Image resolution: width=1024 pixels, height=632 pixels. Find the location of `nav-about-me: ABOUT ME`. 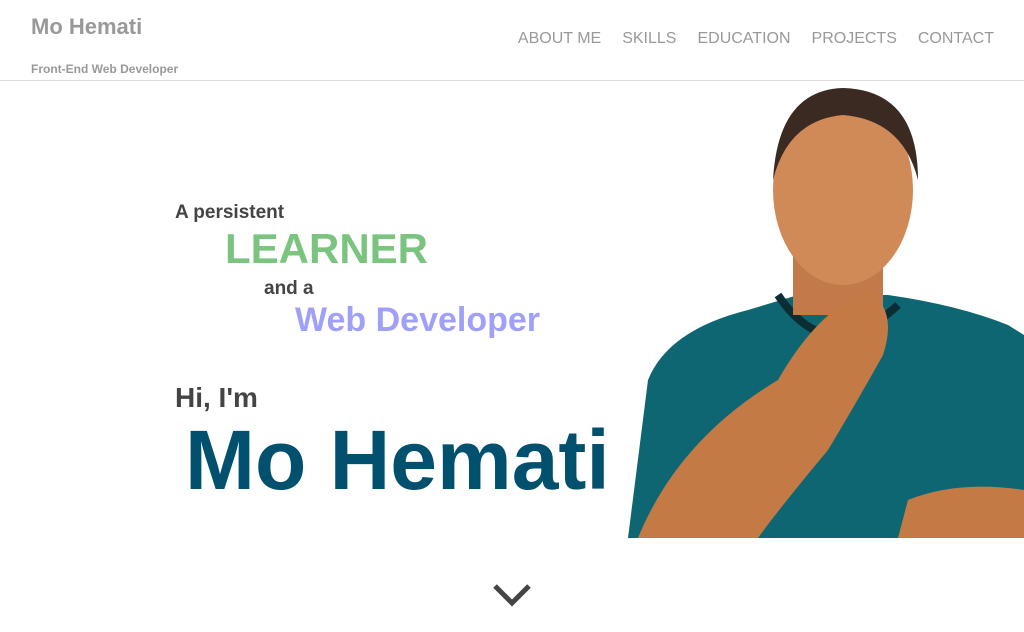

nav-about-me: ABOUT ME is located at coordinates (559, 39).